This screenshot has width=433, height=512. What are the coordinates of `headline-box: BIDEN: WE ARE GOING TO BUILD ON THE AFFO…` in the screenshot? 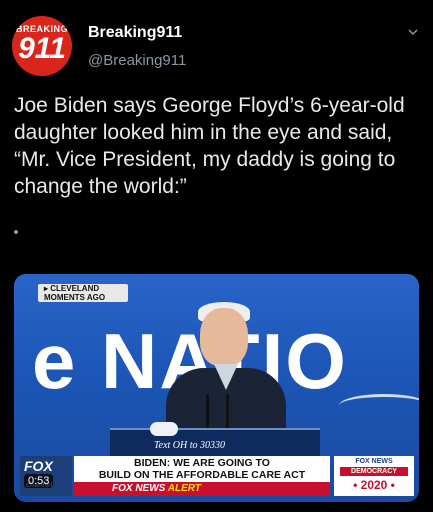 It's located at (202, 469).